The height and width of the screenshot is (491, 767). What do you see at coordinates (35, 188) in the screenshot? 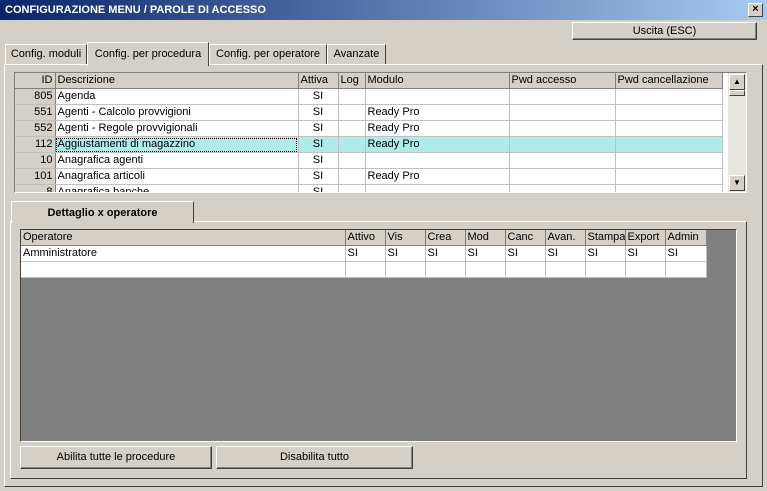
I see `cell-id: 8` at bounding box center [35, 188].